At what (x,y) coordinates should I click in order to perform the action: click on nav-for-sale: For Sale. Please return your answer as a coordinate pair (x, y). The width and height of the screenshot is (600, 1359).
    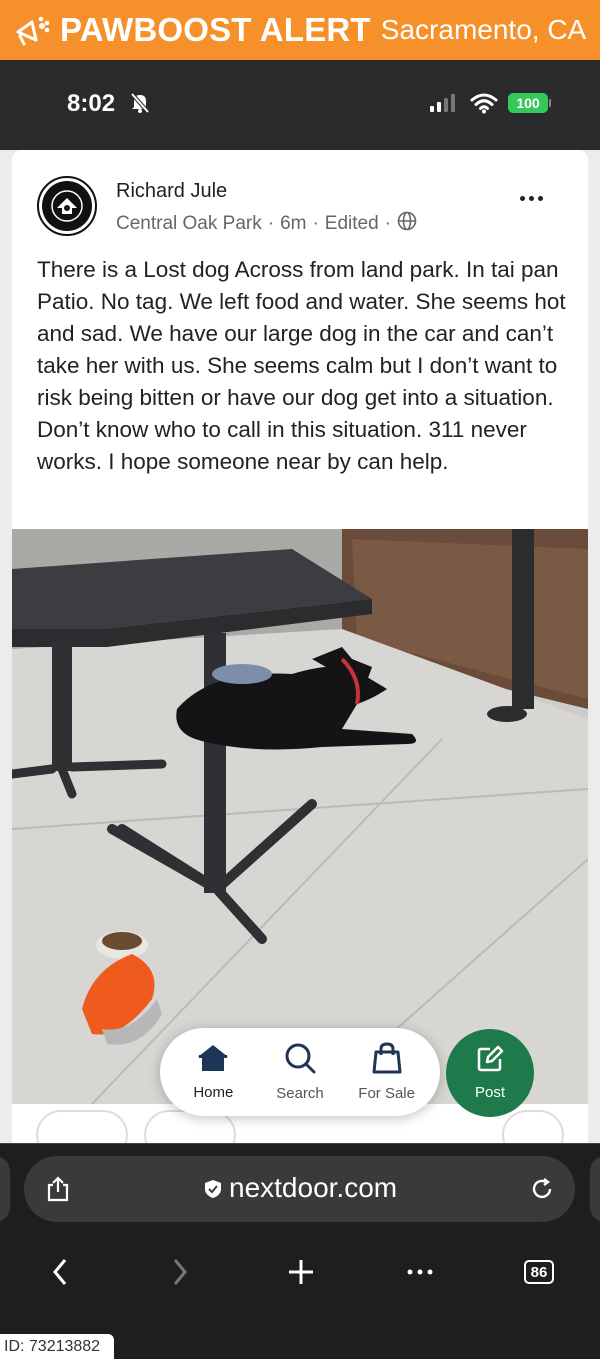
    Looking at the image, I should click on (387, 1072).